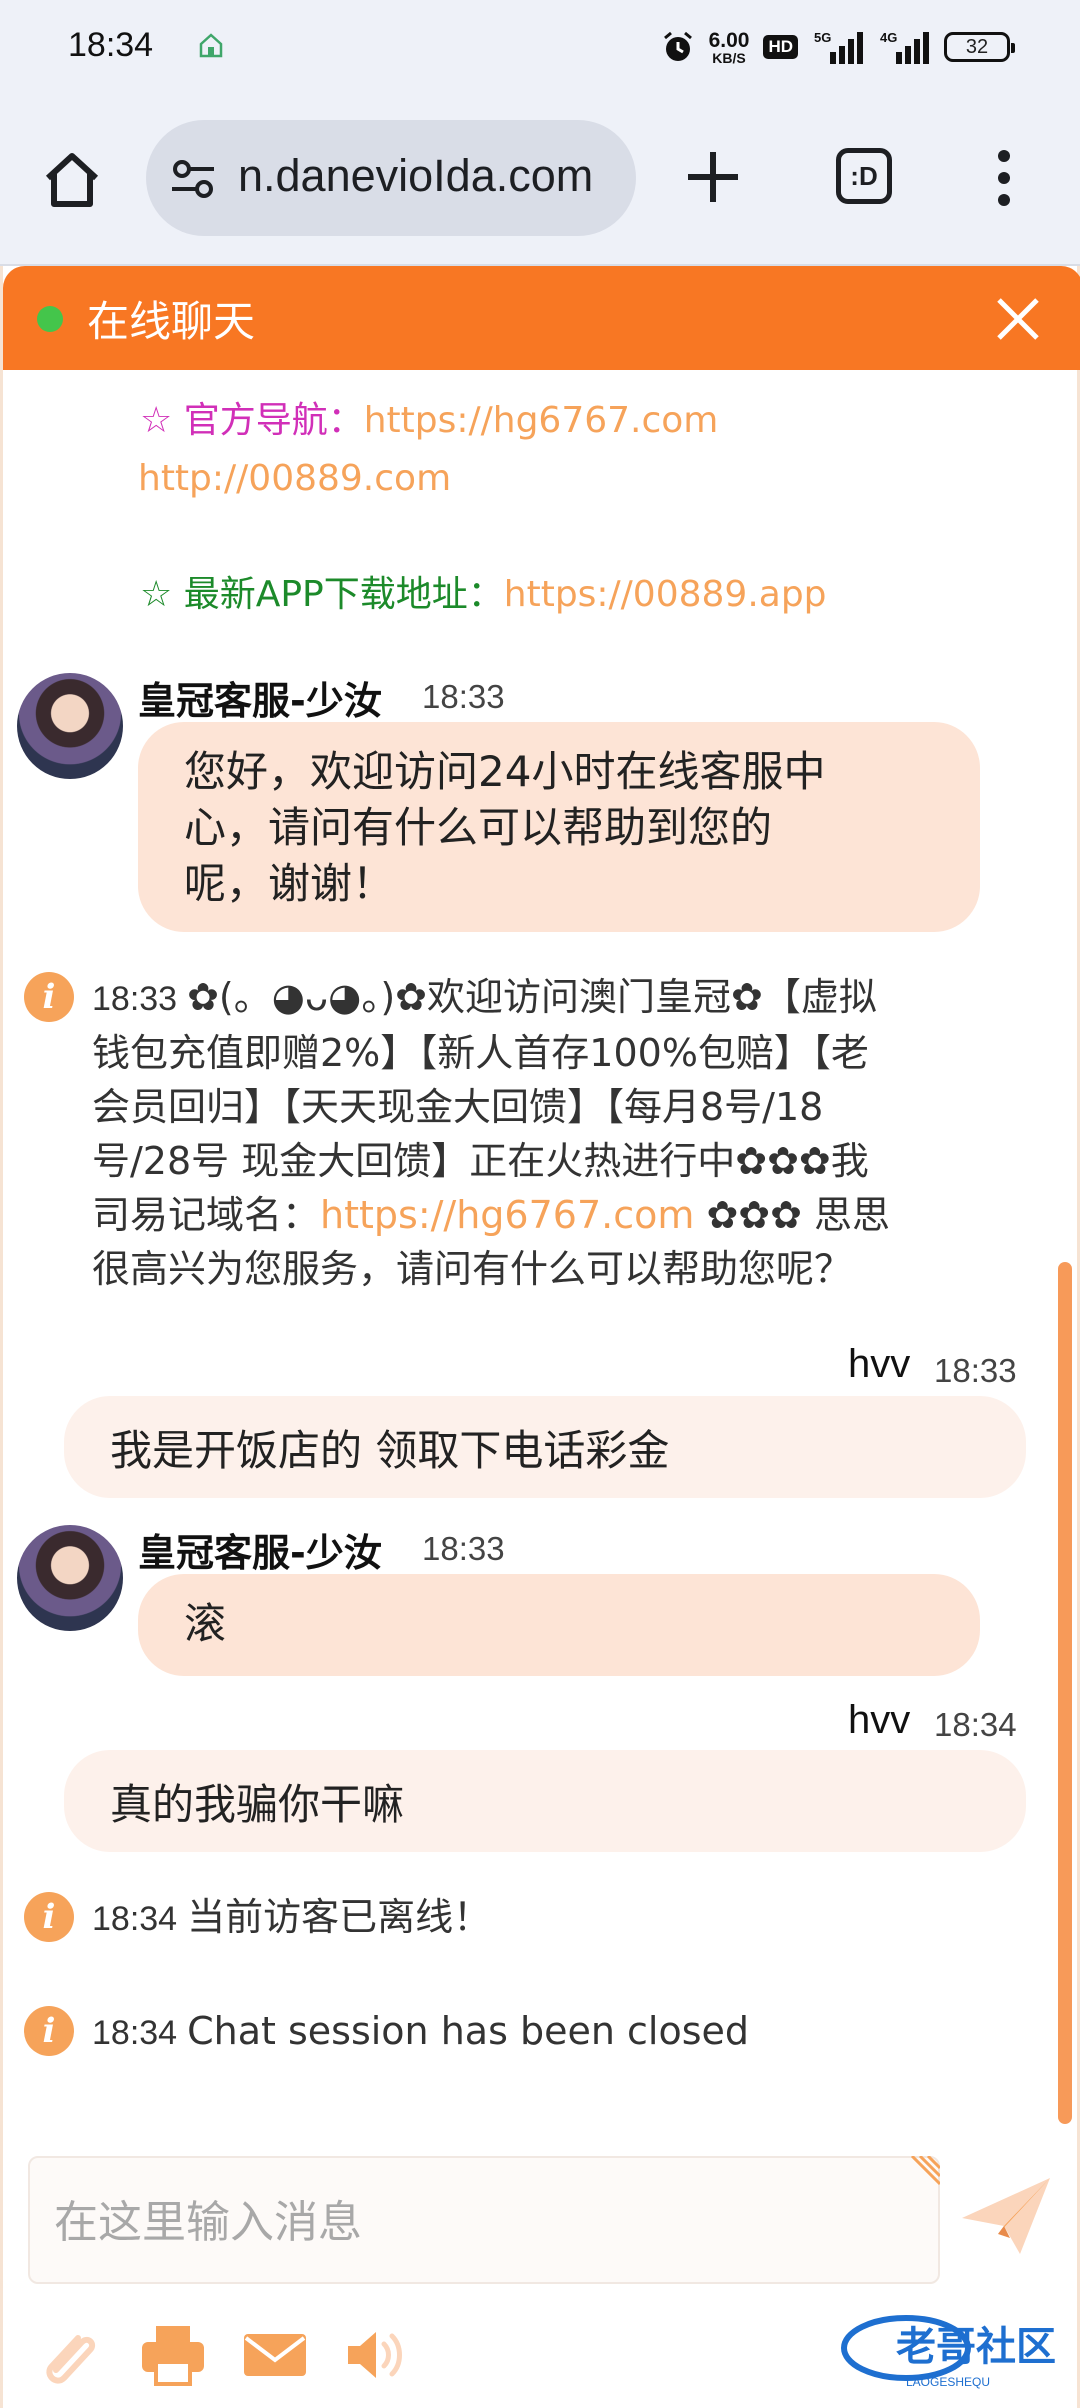  Describe the element at coordinates (904, 47) in the screenshot. I see `signal-4g-icon: 4G` at that location.